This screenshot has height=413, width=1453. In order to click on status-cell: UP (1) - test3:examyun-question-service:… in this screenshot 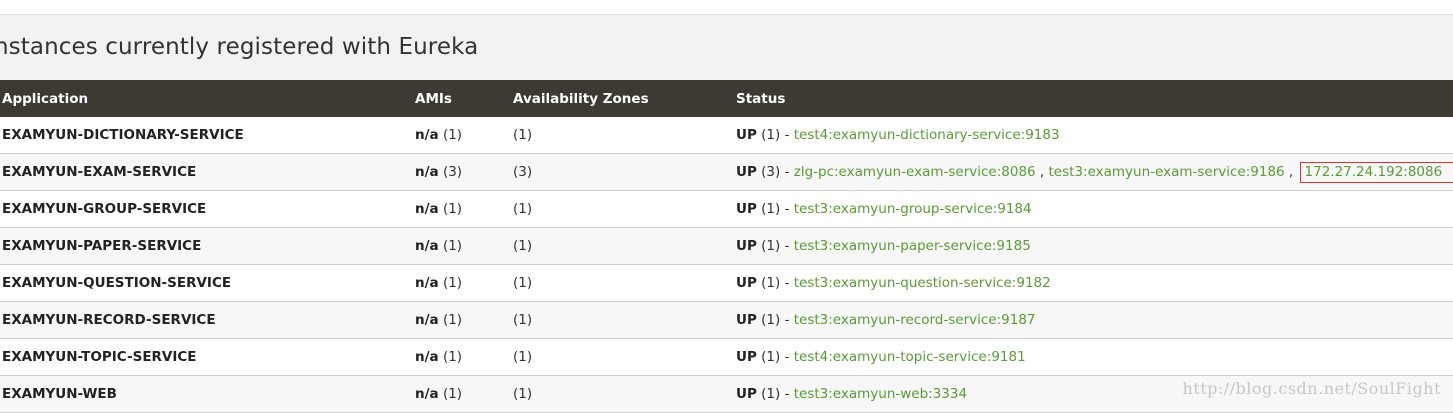, I will do `click(1093, 283)`.